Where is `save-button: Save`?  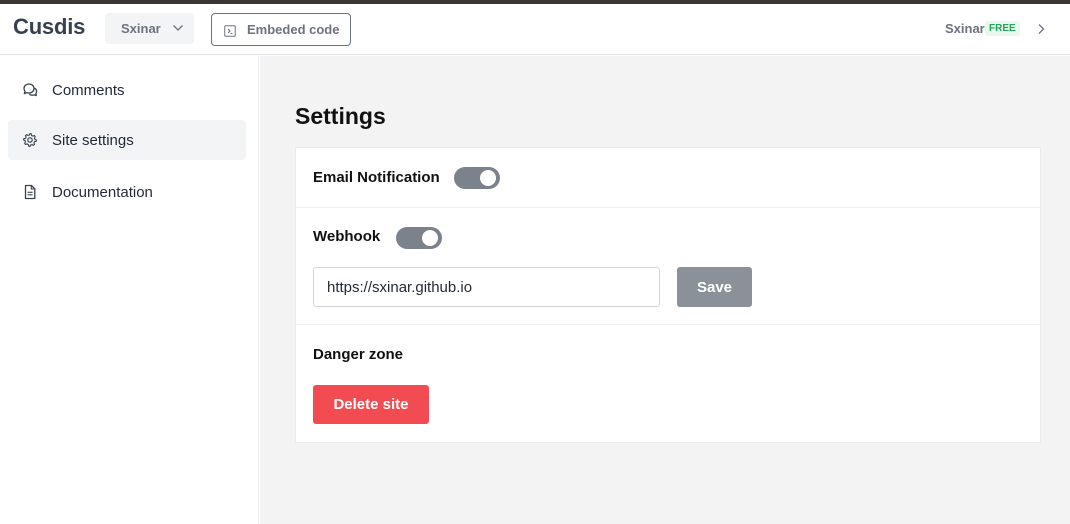
save-button: Save is located at coordinates (714, 287).